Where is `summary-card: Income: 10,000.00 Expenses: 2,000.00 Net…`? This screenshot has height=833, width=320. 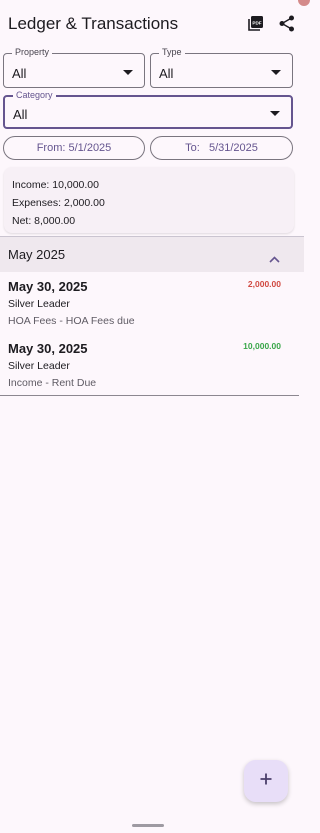
summary-card: Income: 10,000.00 Expenses: 2,000.00 Net… is located at coordinates (149, 200).